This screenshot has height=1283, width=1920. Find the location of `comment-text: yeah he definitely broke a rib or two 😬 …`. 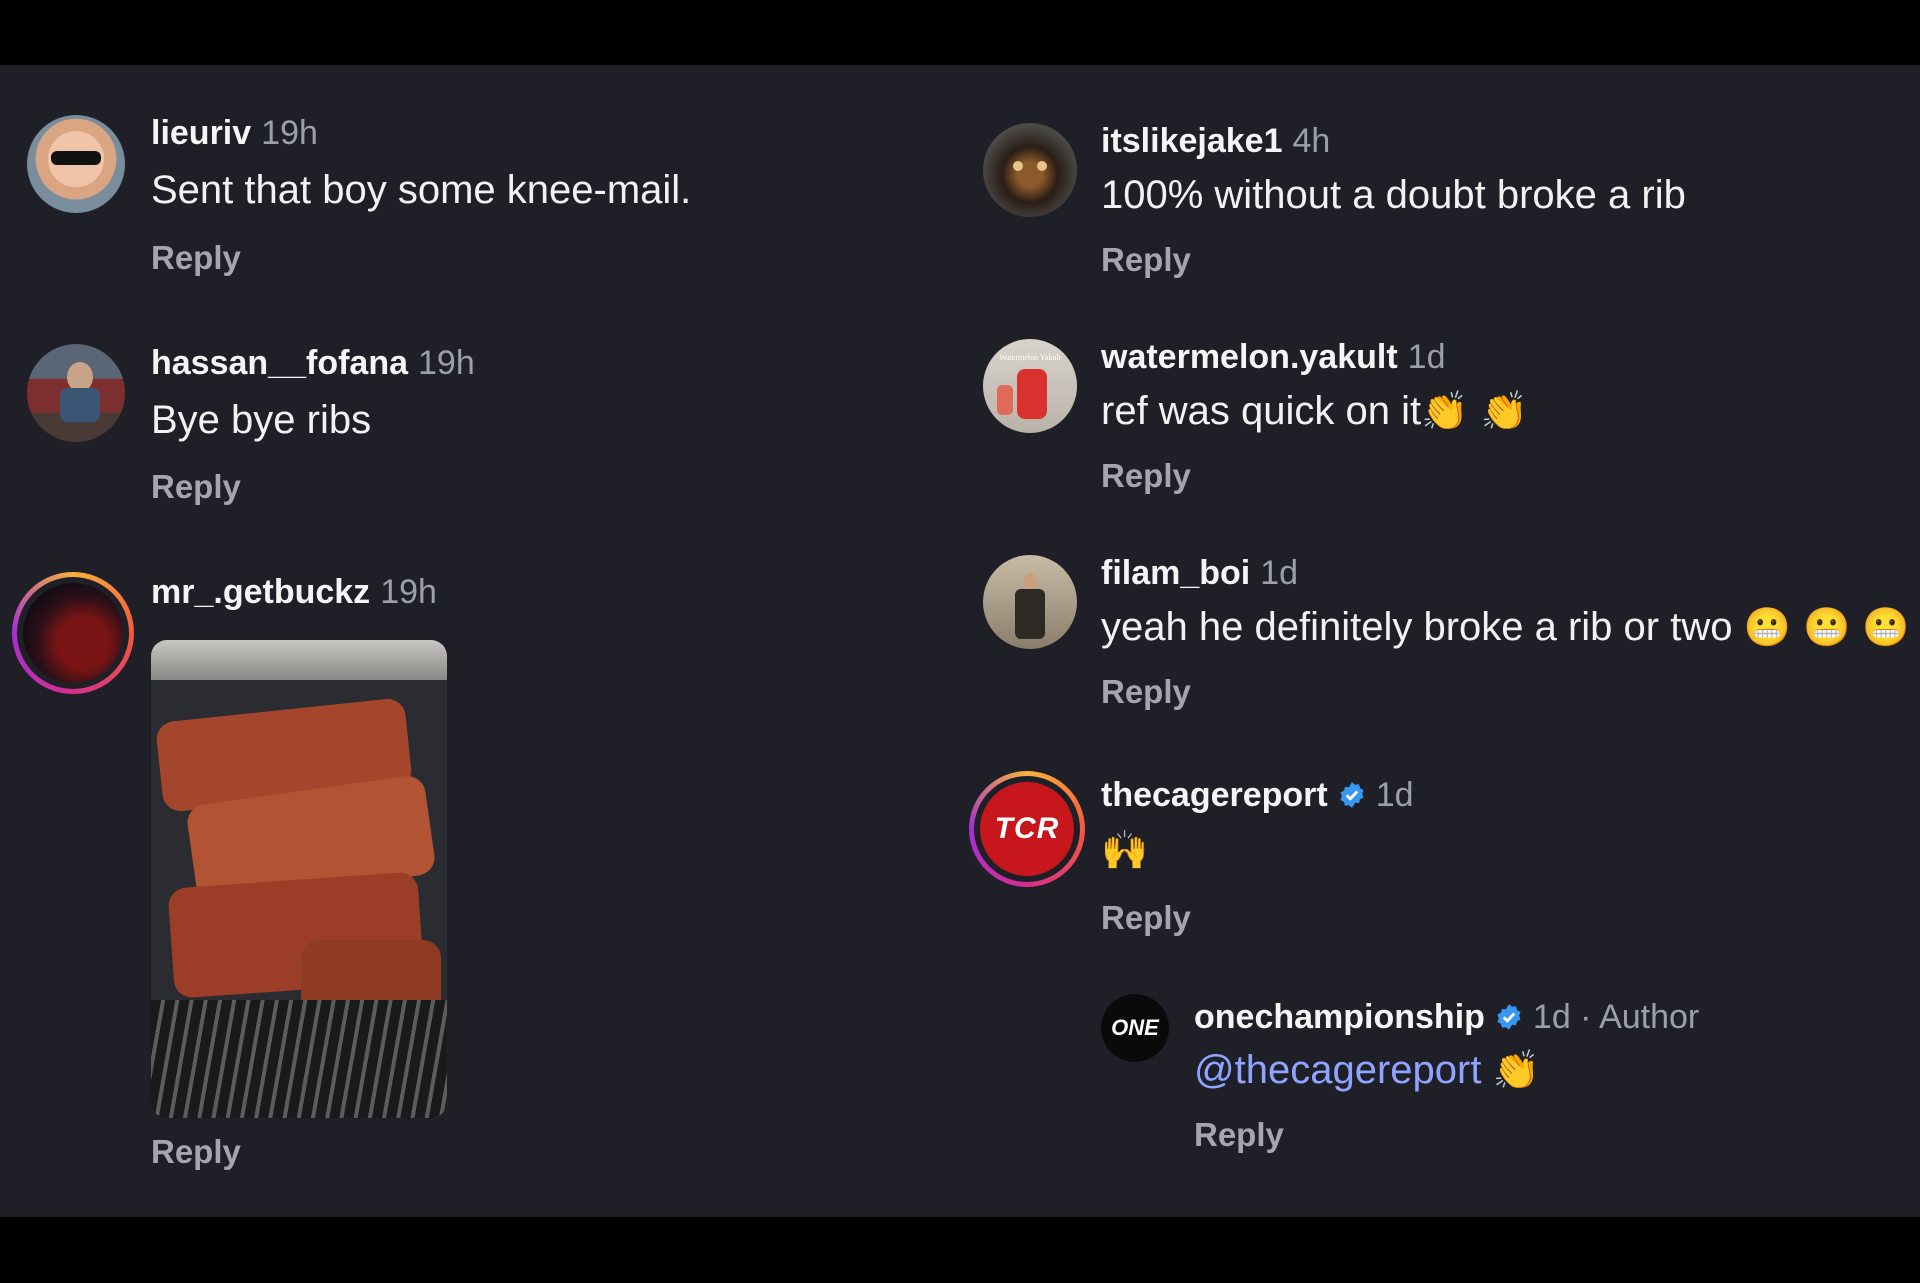

comment-text: yeah he definitely broke a rib or two 😬 … is located at coordinates (1505, 627).